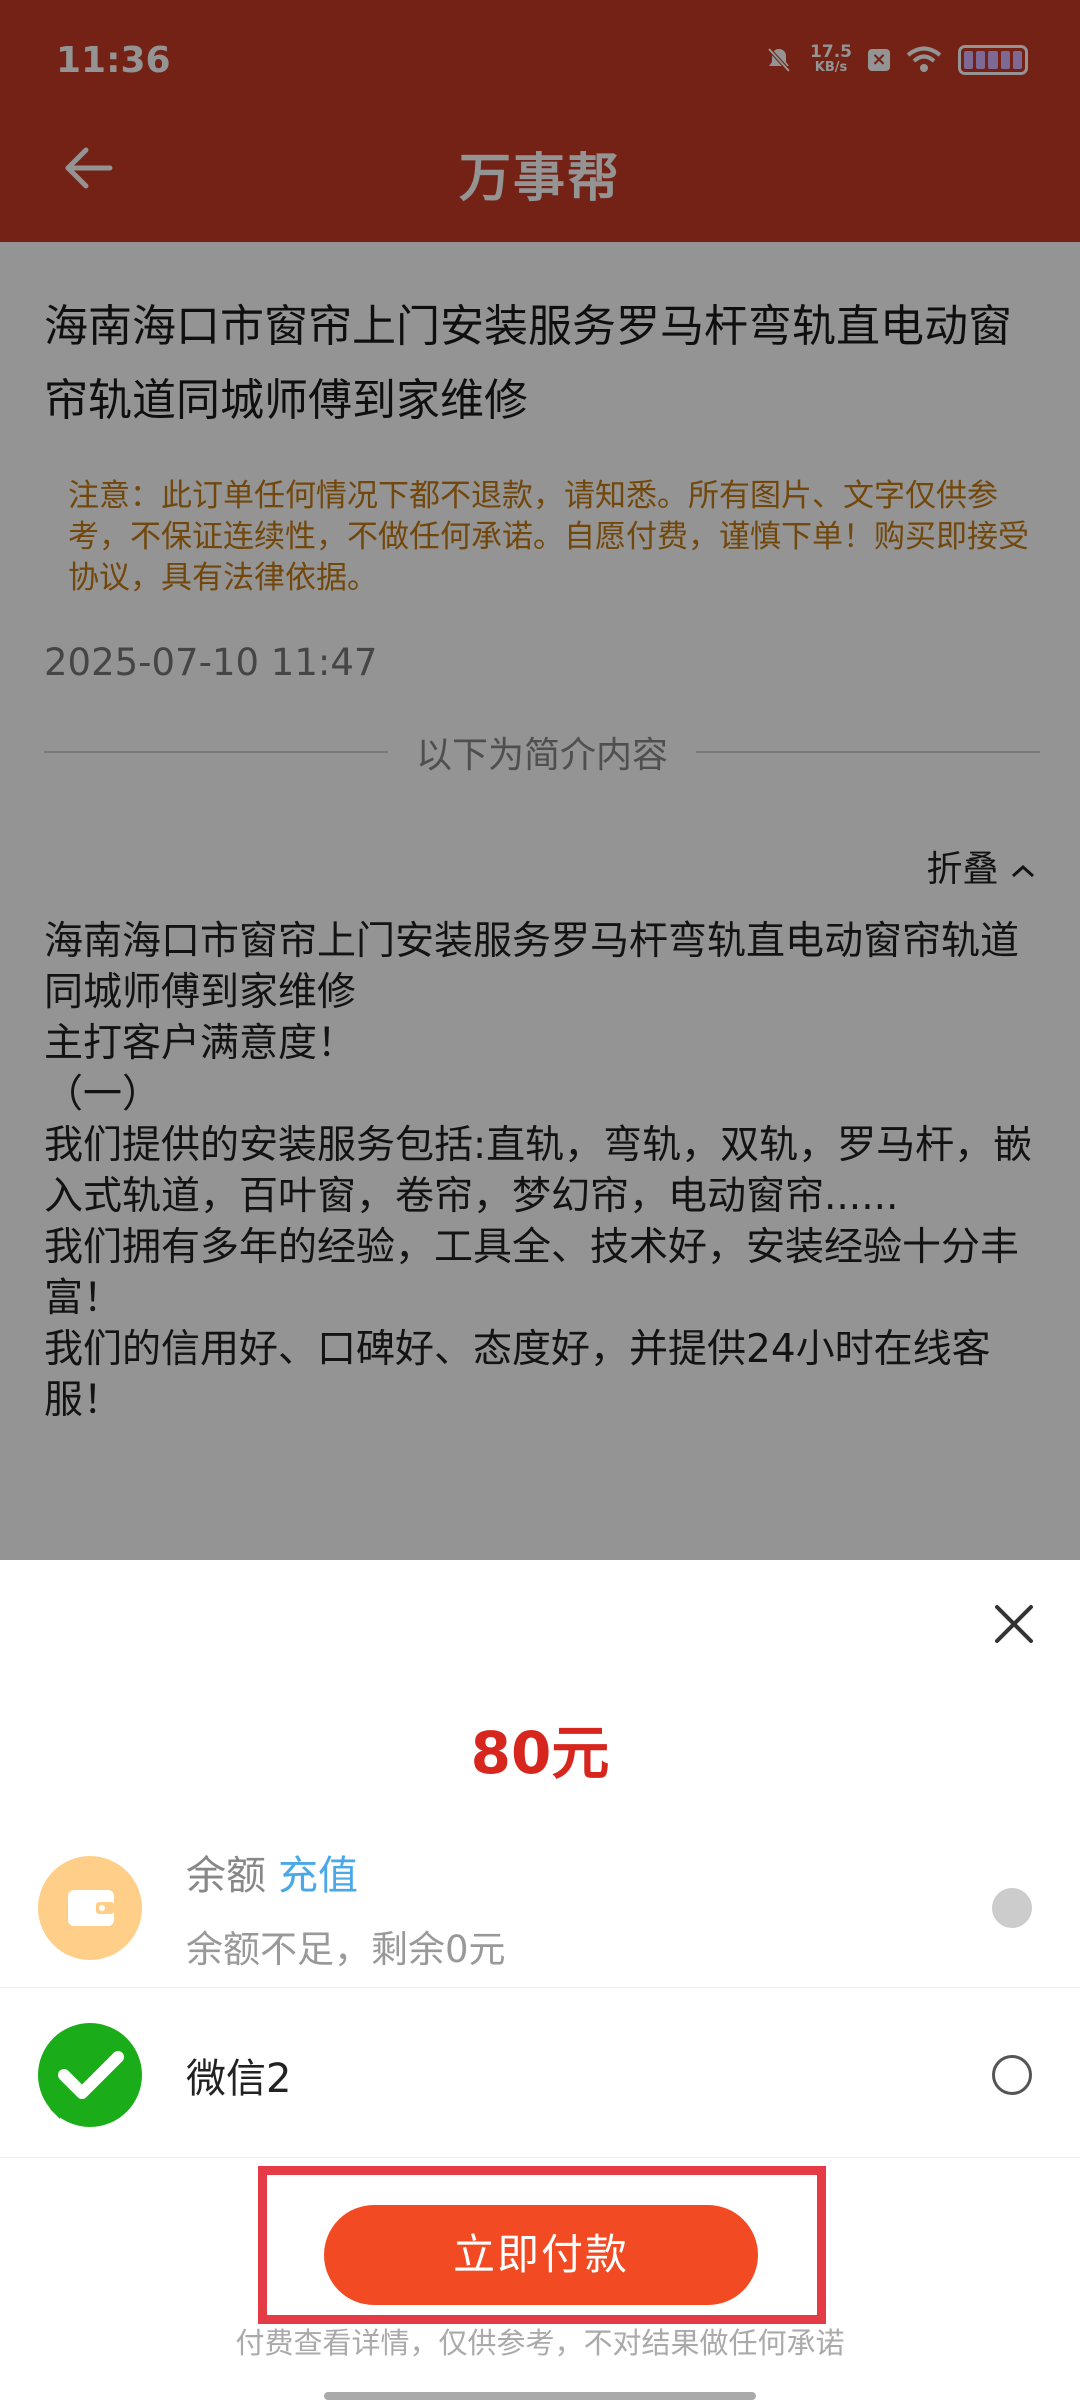 This screenshot has width=1080, height=2408. I want to click on wechat-text: 微信2, so click(238, 2075).